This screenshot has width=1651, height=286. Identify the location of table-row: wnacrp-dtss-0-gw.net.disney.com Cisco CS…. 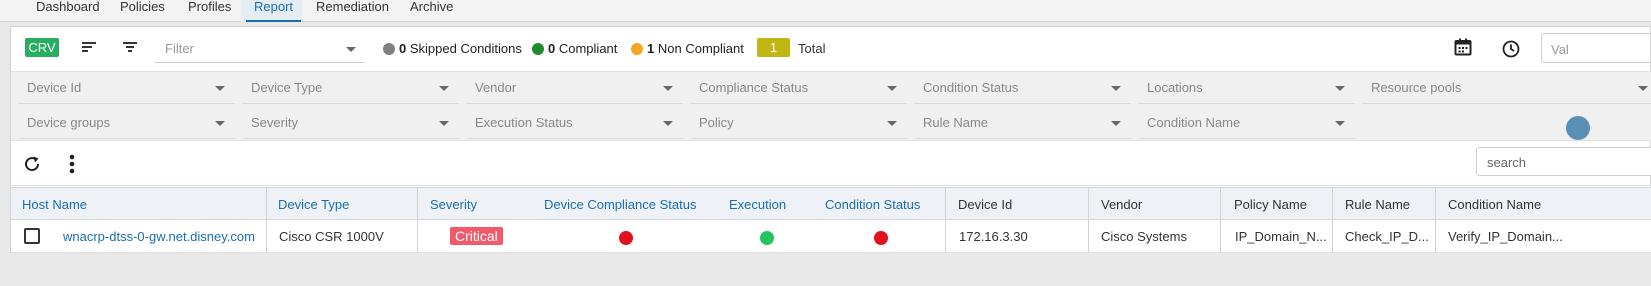
(831, 236).